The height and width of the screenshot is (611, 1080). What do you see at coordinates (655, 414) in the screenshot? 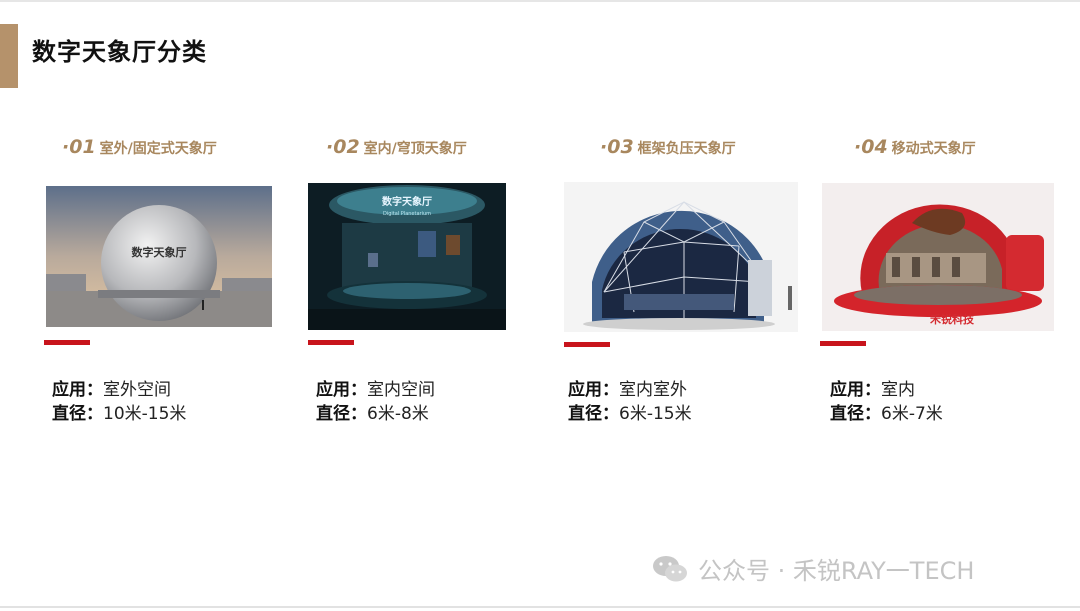
I see `diameter-value: 6米-15米` at bounding box center [655, 414].